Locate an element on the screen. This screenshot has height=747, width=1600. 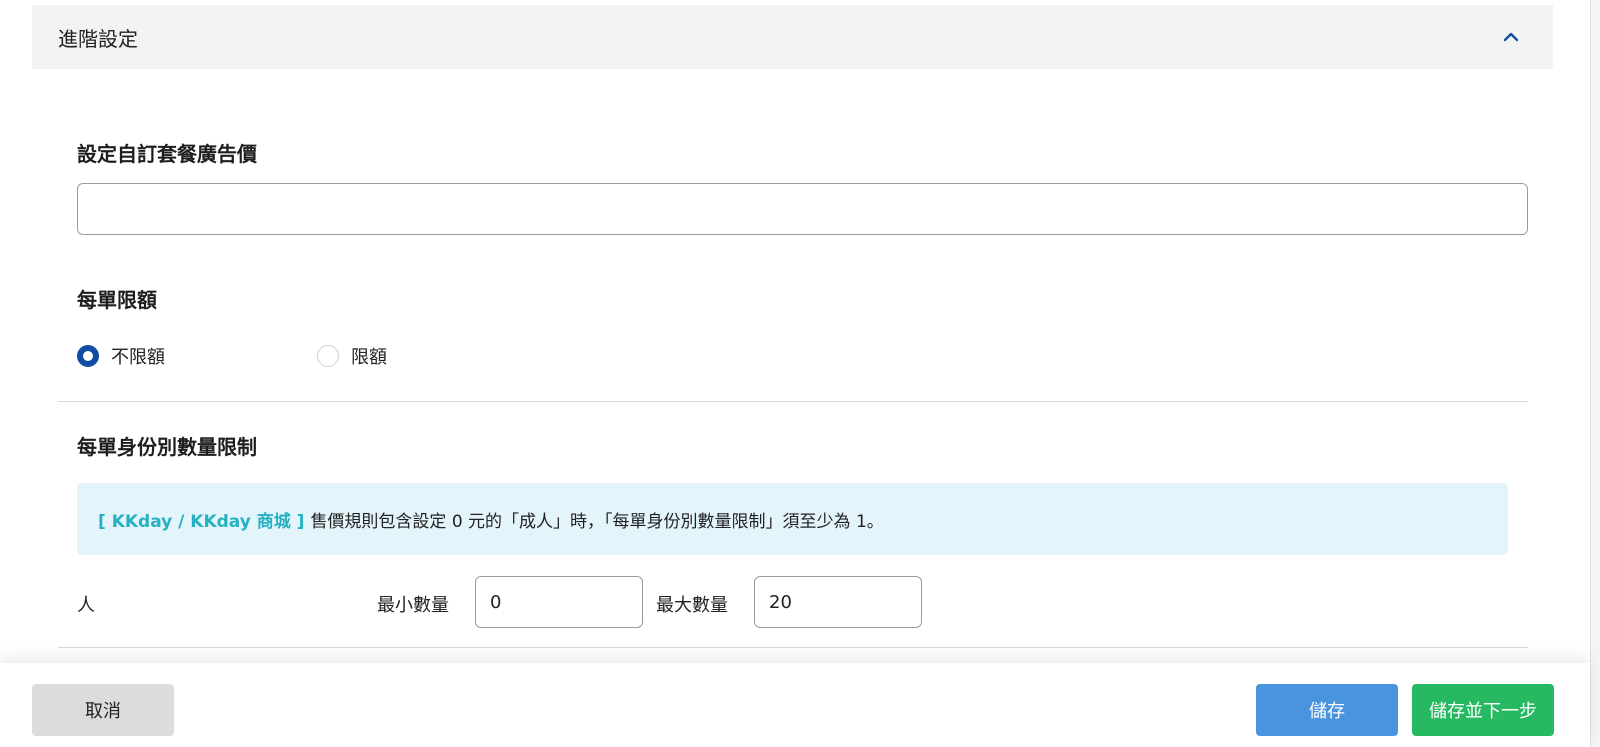
radio-limited-label: 限額 is located at coordinates (369, 357).